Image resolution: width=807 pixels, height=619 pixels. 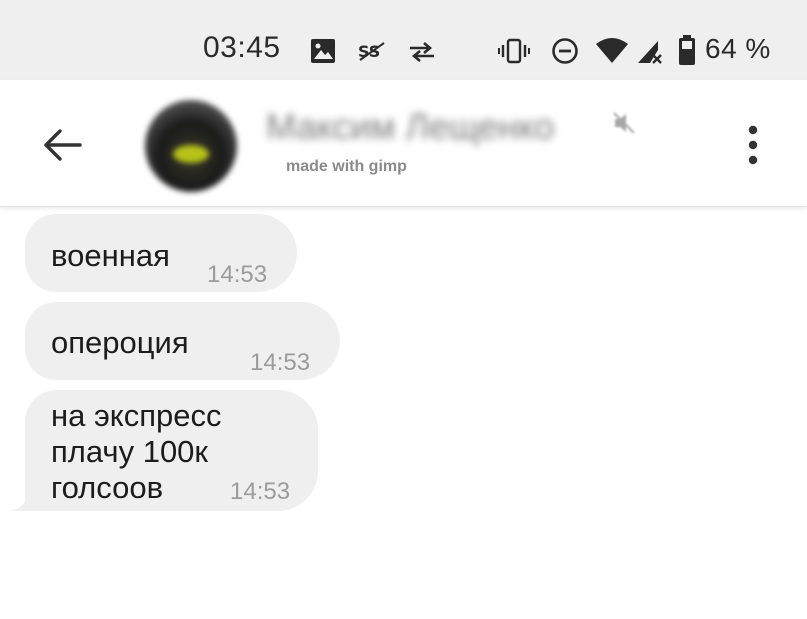 What do you see at coordinates (191, 154) in the screenshot?
I see `avatar-logo` at bounding box center [191, 154].